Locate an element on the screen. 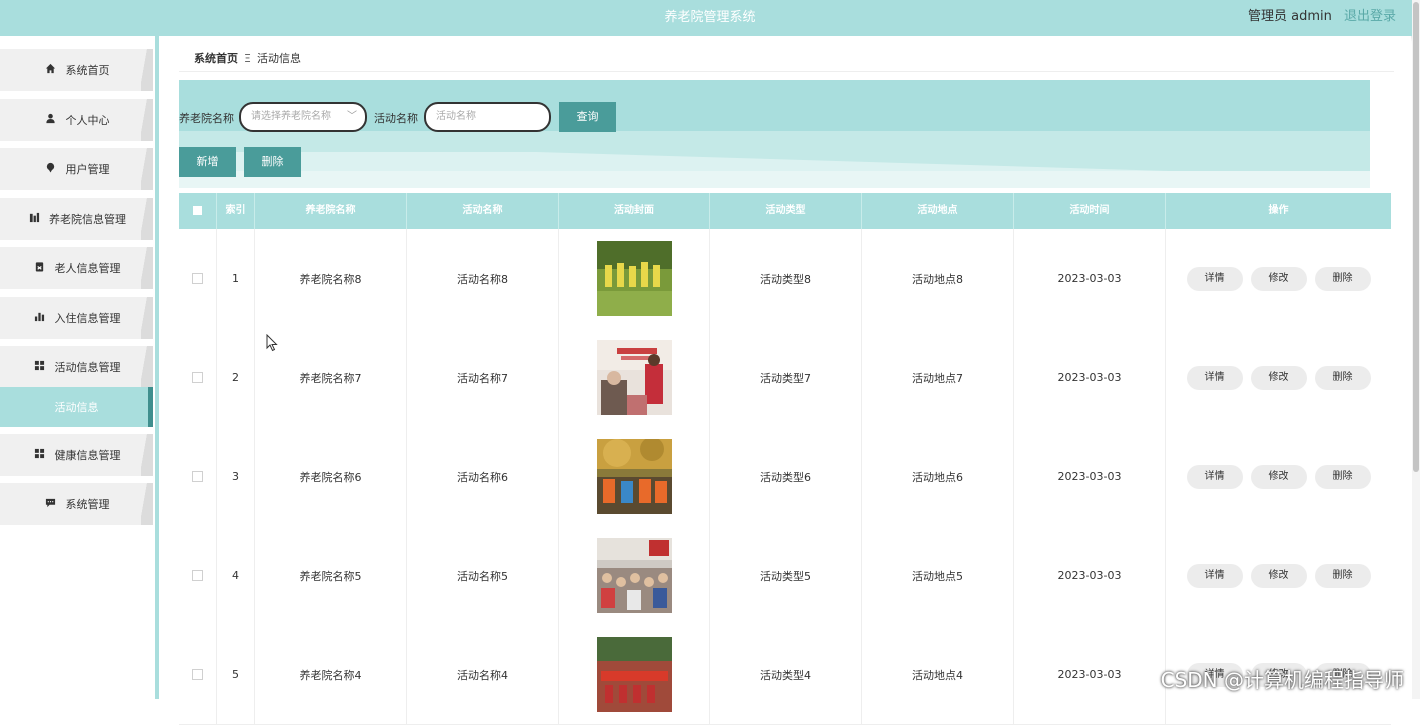 The image size is (1420, 725). sidebar-item-personal-center: 个人中心 is located at coordinates (76, 120).